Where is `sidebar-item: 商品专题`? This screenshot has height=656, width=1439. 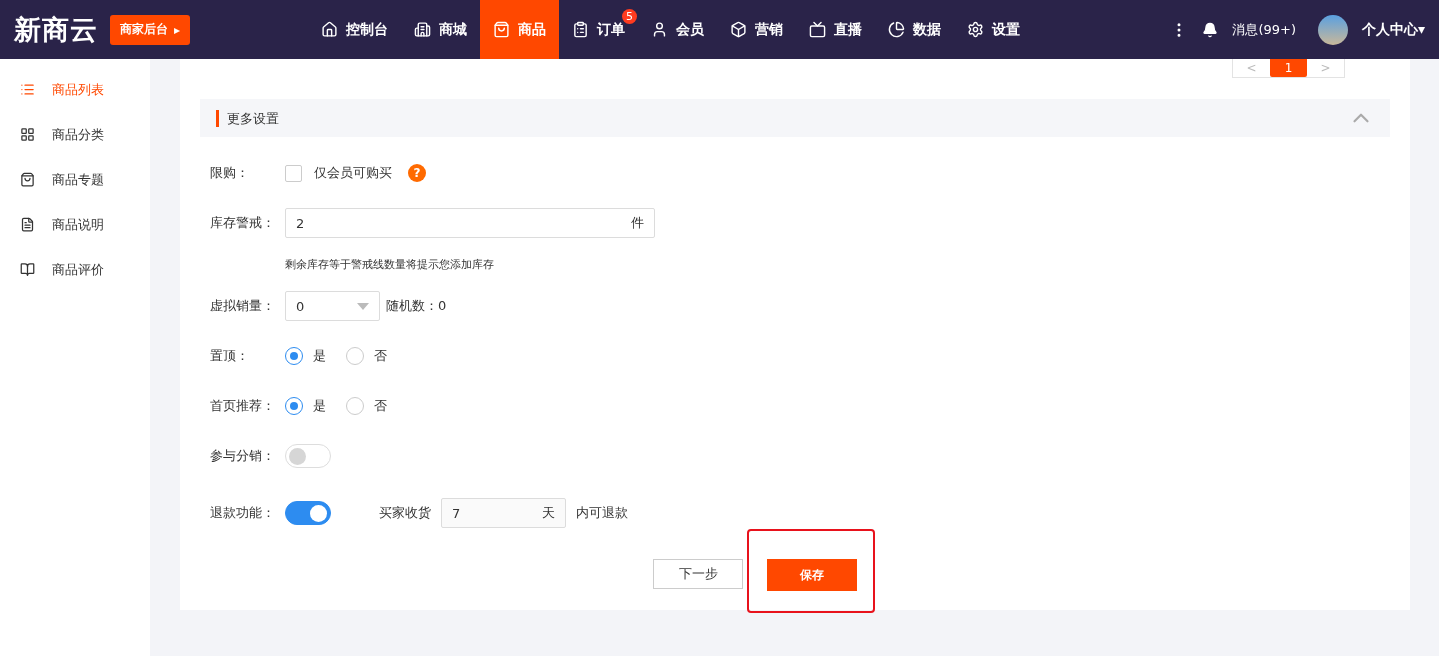 sidebar-item: 商品专题 is located at coordinates (75, 179).